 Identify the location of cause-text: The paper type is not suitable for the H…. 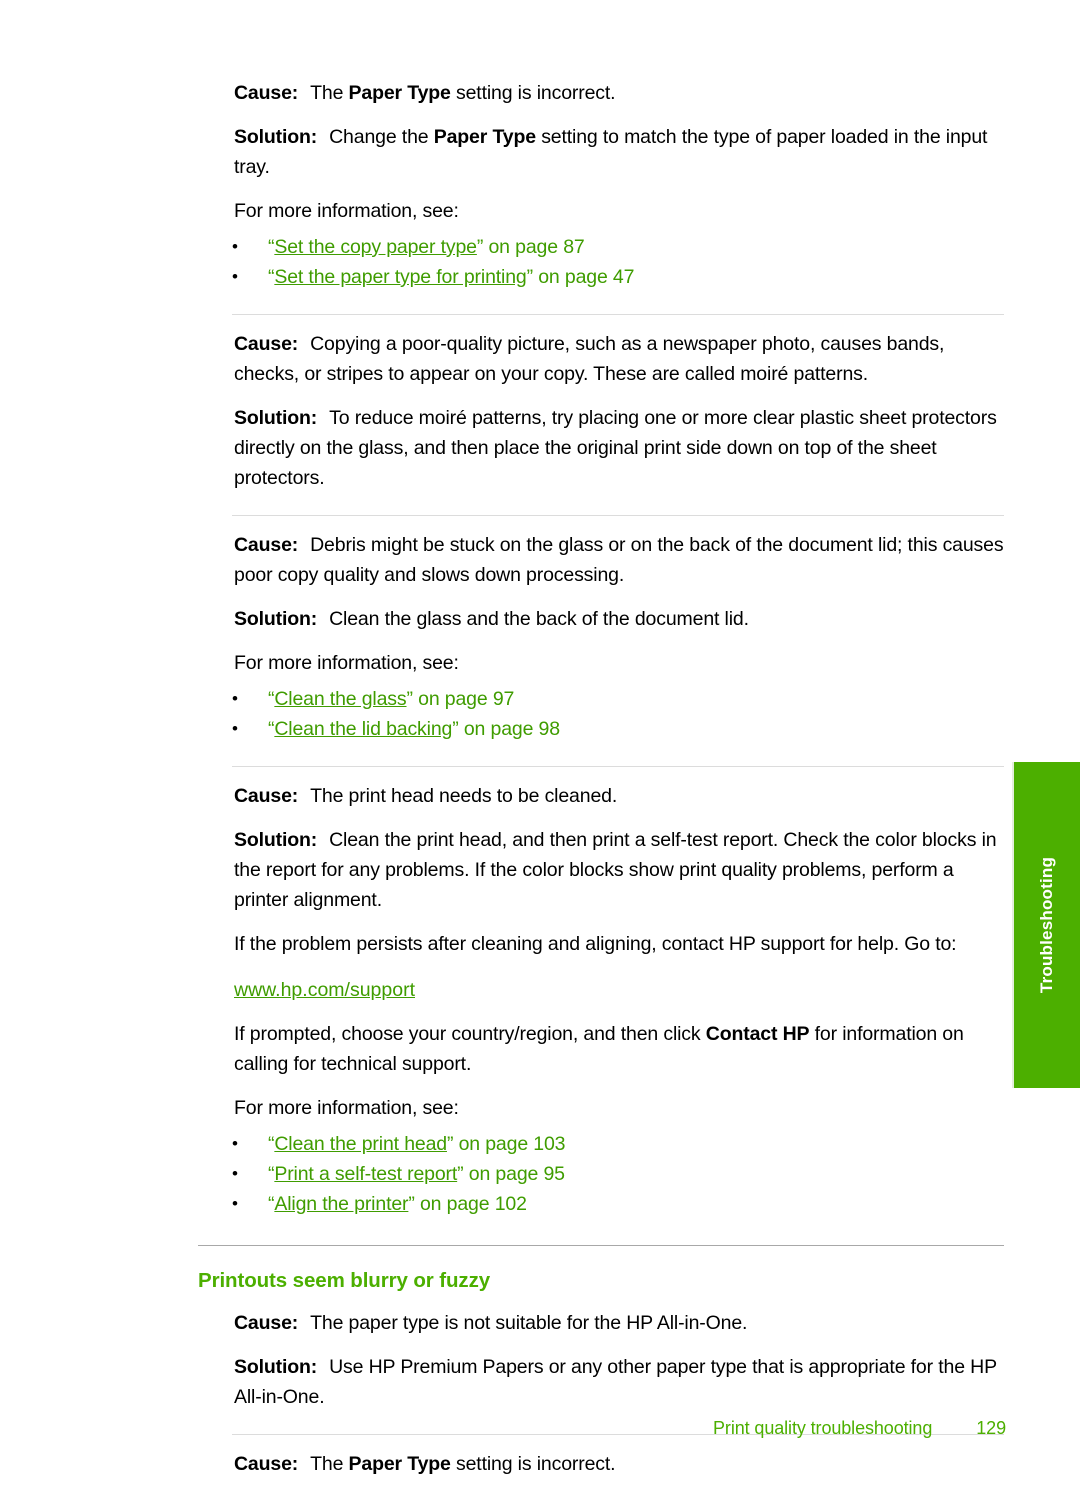
(529, 1323).